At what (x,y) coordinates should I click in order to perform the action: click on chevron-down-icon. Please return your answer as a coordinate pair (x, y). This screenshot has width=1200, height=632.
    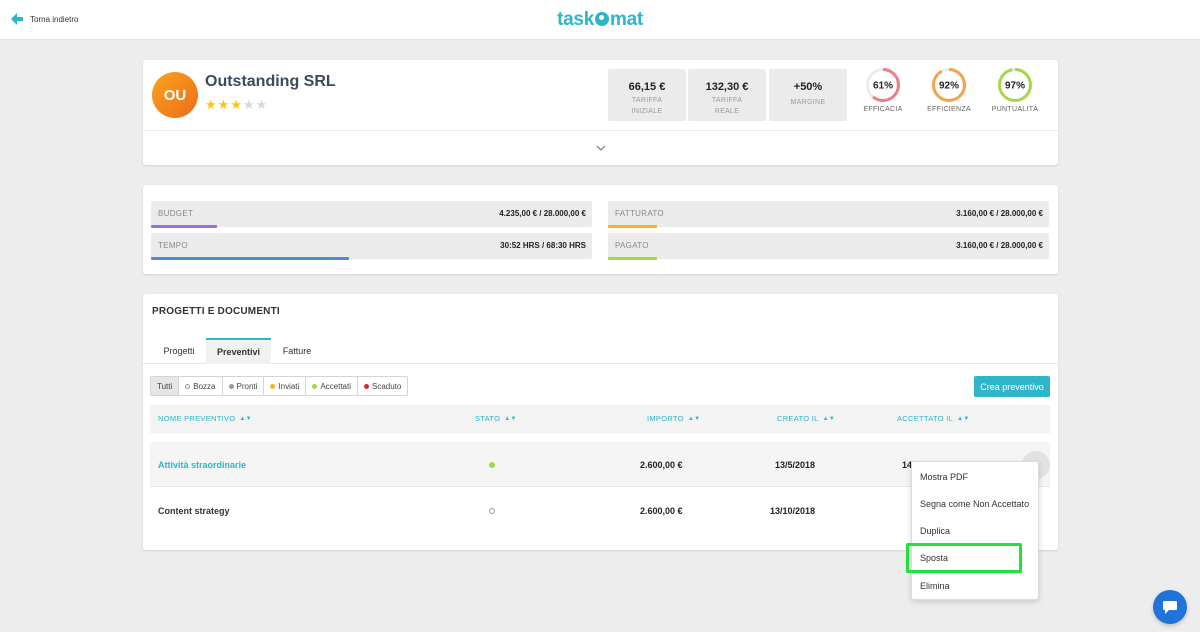
    Looking at the image, I should click on (600, 148).